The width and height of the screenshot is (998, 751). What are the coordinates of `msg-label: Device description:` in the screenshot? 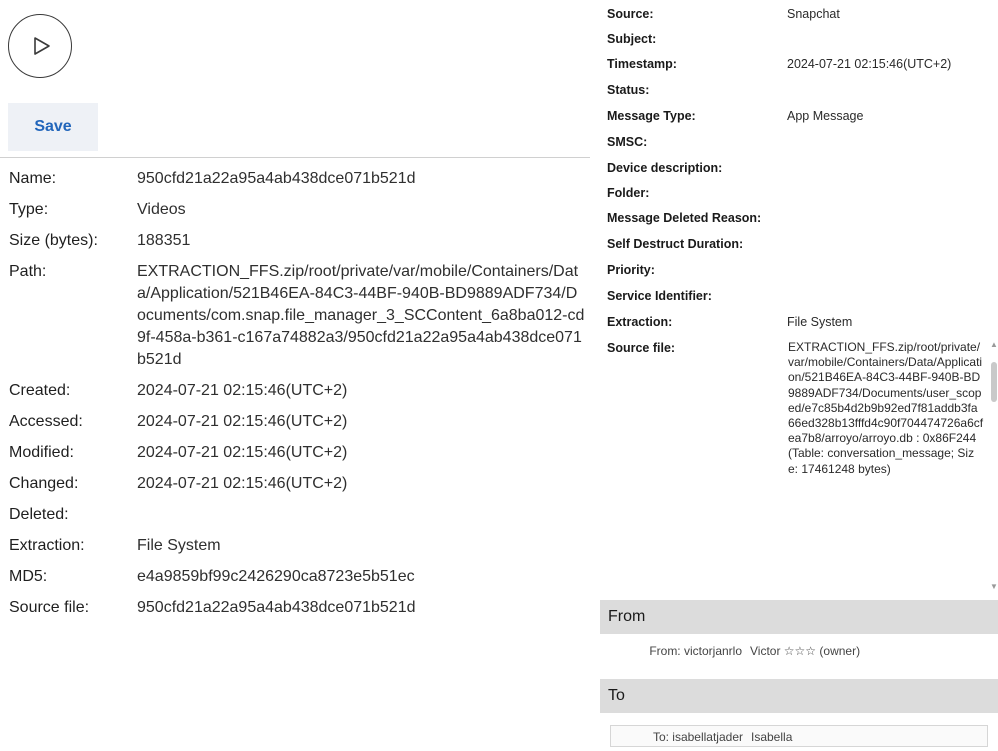 It's located at (665, 168).